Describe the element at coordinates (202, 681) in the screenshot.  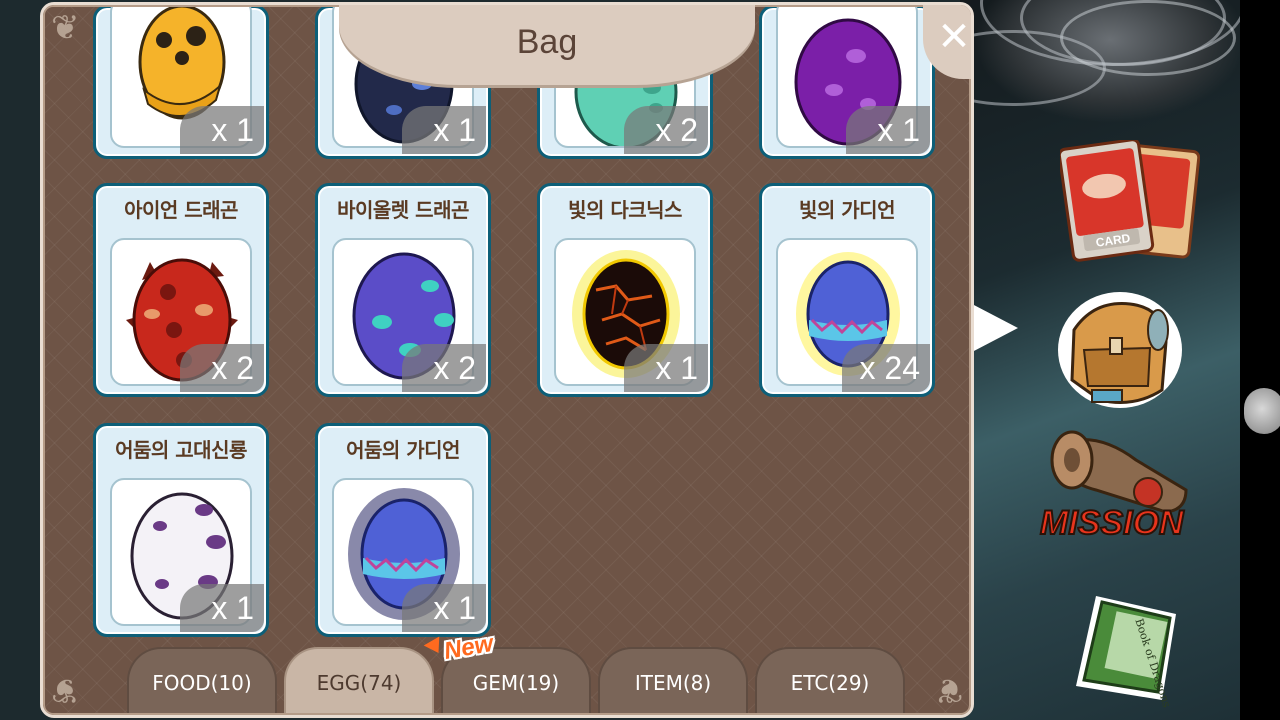
I see `tab-food: FOOD(10)` at that location.